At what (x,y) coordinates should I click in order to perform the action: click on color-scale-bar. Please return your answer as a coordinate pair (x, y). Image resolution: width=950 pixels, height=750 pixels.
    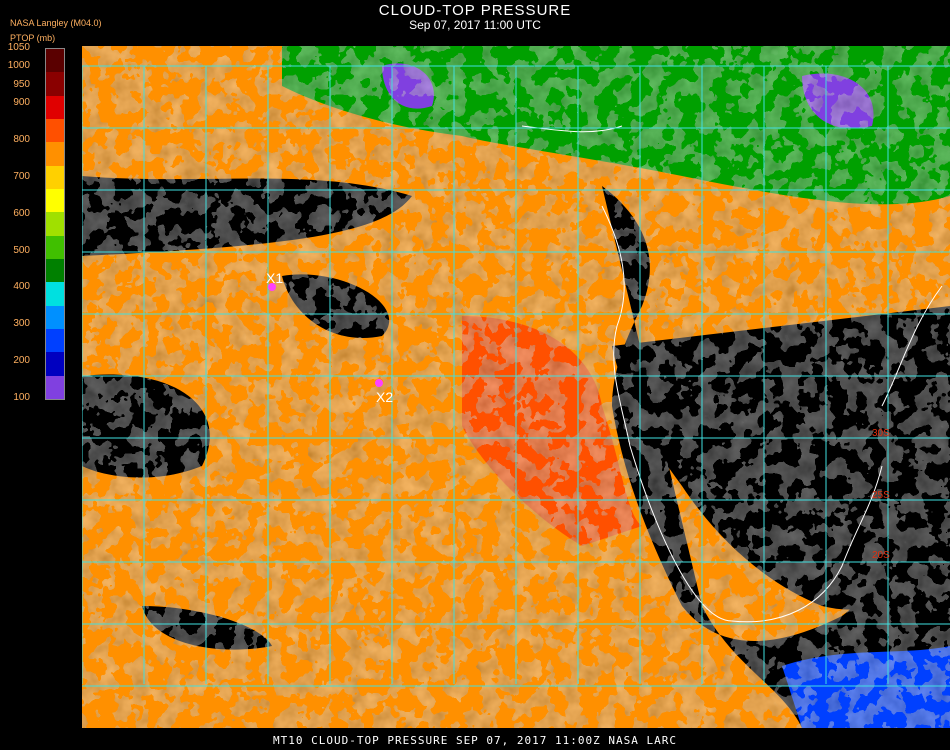
    Looking at the image, I should click on (55, 224).